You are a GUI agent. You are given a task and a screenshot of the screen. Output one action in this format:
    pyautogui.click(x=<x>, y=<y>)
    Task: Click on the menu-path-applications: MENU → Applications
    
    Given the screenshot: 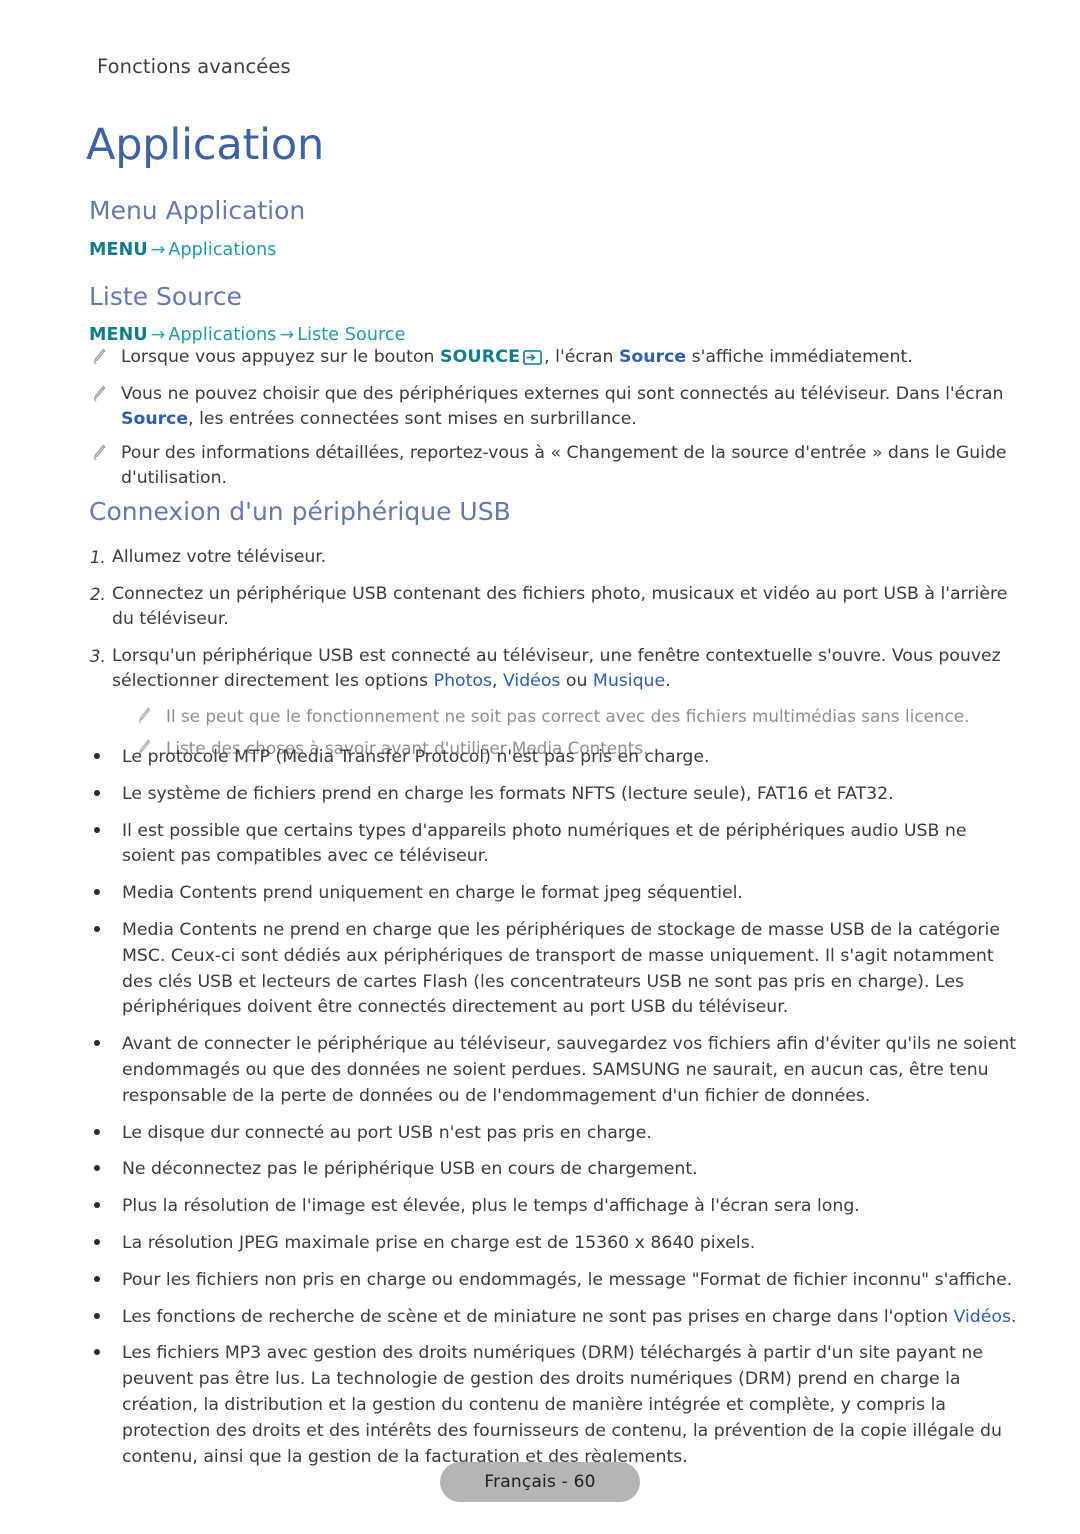 What is the action you would take?
    pyautogui.click(x=183, y=250)
    